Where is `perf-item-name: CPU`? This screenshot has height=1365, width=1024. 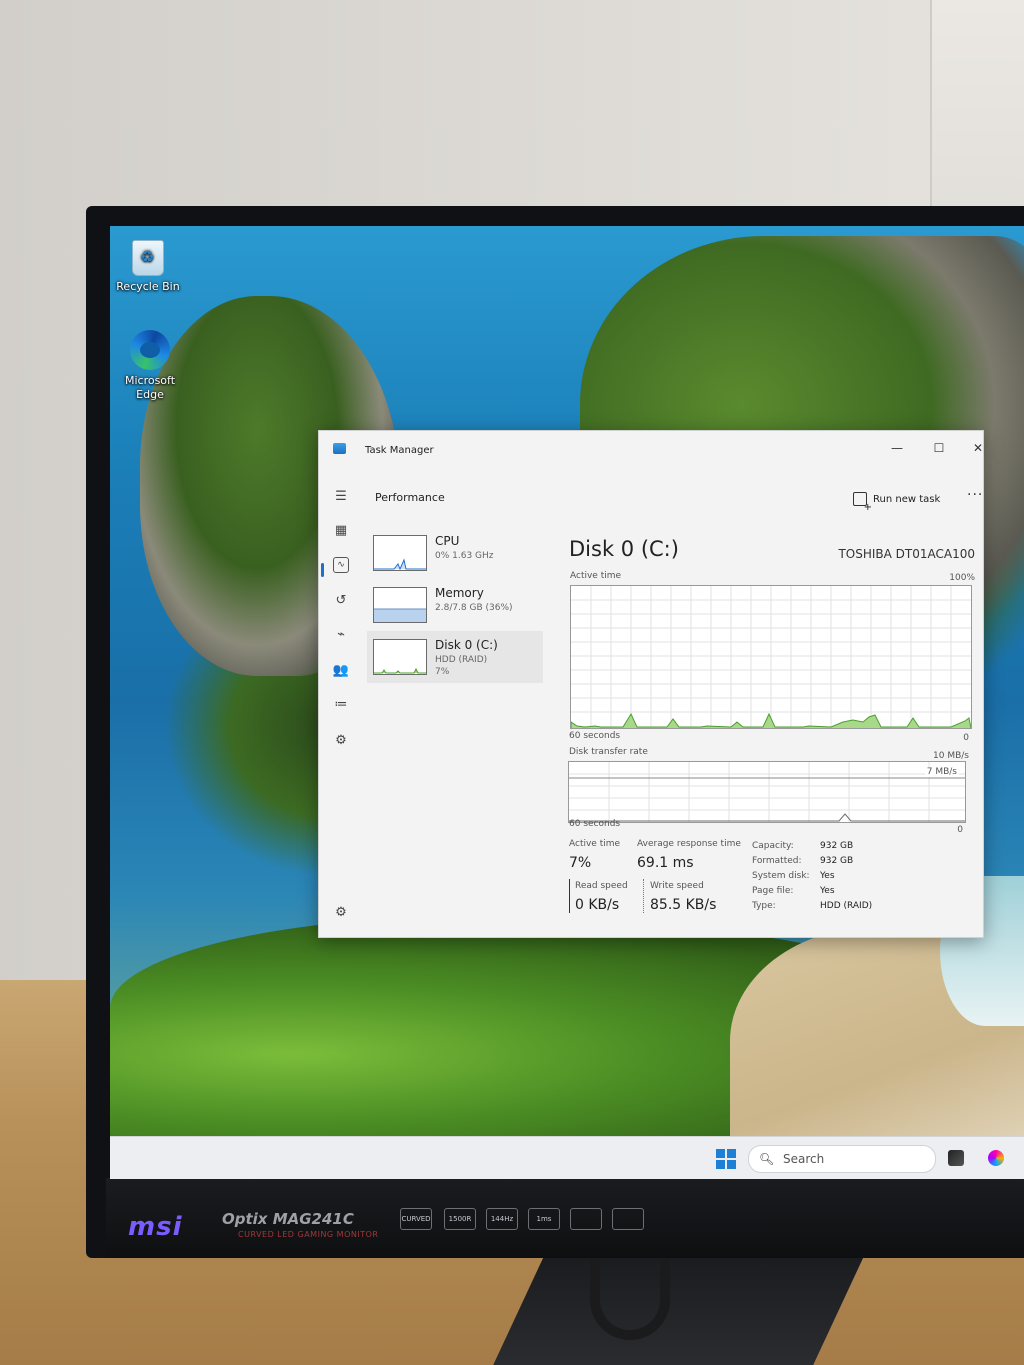
perf-item-name: CPU is located at coordinates (447, 541).